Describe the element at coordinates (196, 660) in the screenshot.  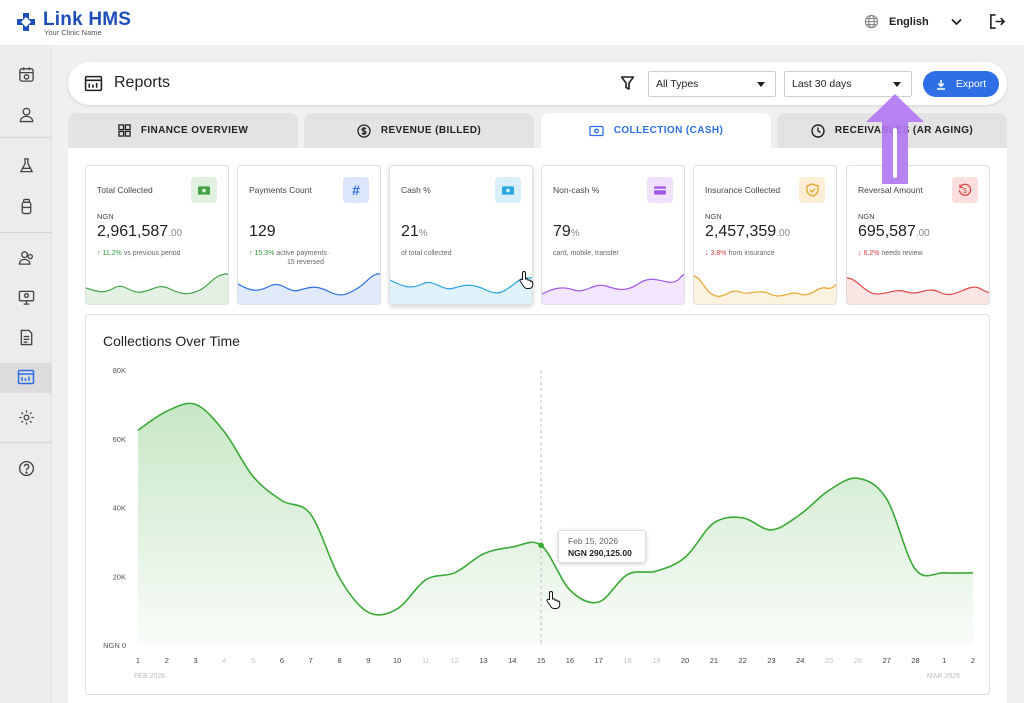
I see `x-tick-label: 3` at that location.